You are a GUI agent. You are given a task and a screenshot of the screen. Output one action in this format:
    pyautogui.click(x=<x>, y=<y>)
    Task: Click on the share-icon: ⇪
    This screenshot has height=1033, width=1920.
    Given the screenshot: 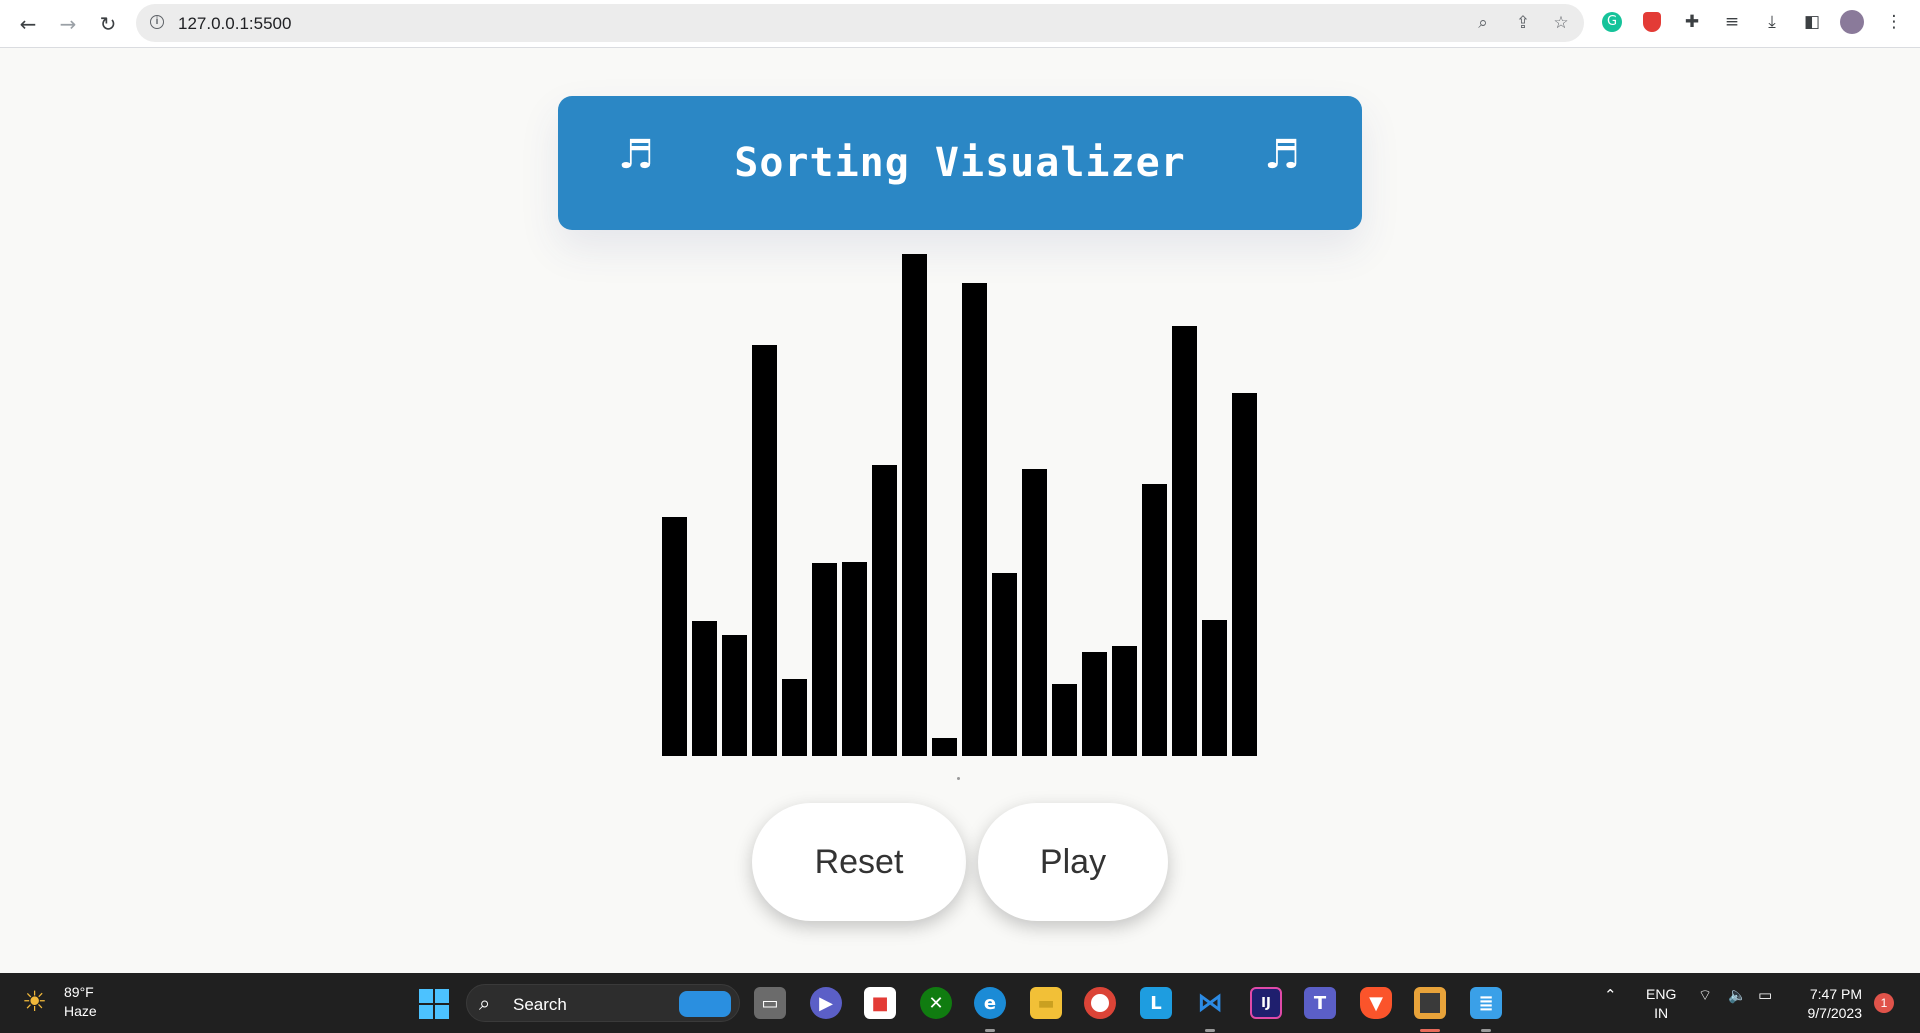 What is the action you would take?
    pyautogui.click(x=1523, y=23)
    